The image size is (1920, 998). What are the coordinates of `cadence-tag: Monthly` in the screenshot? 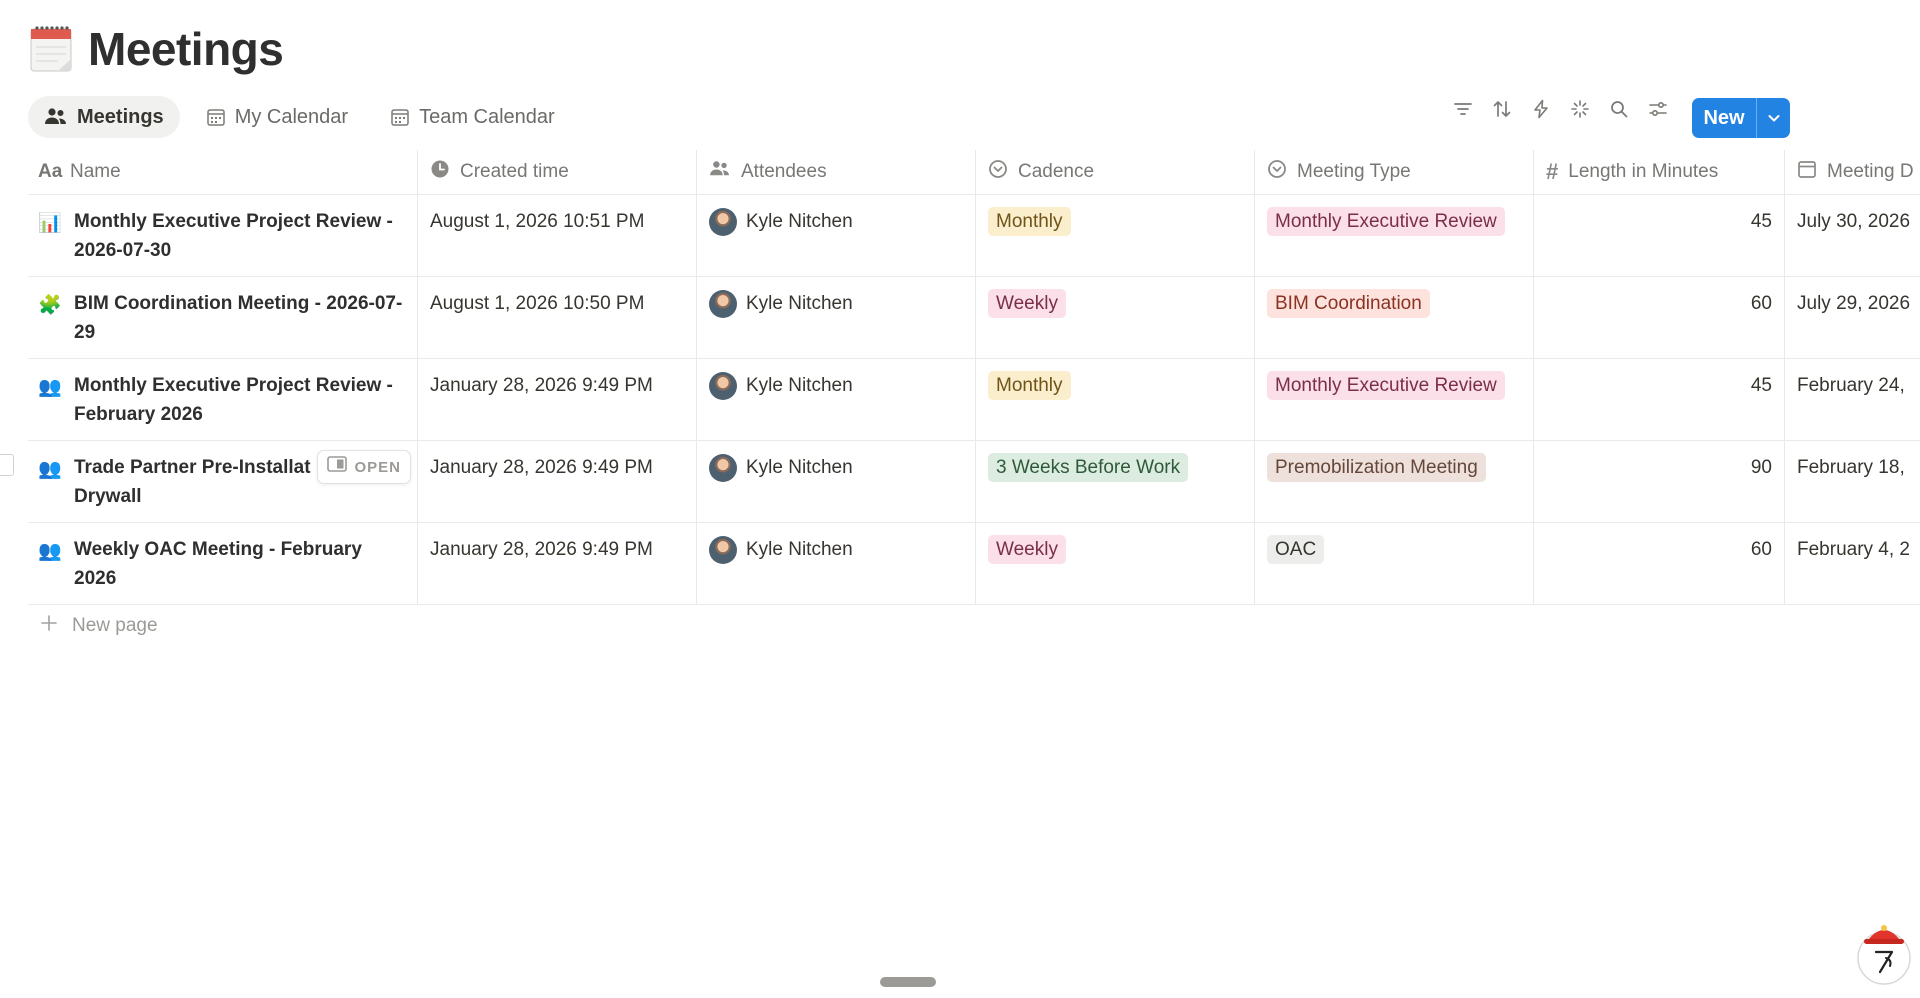 It's located at (1029, 221).